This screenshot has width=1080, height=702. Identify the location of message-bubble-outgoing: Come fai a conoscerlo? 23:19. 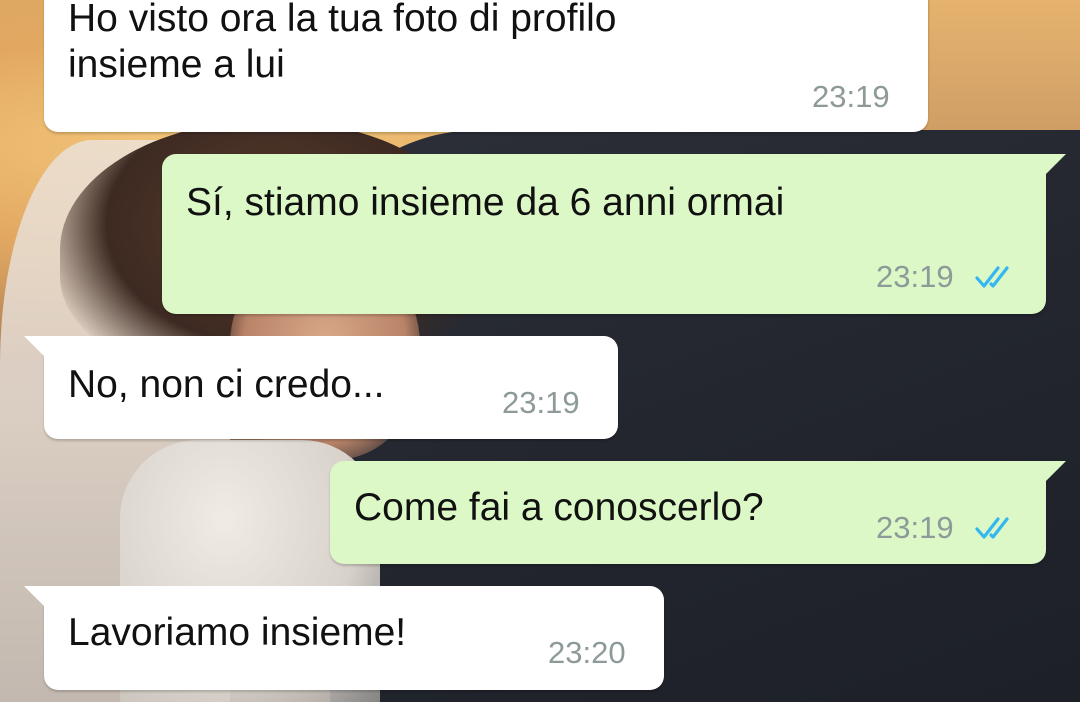
(698, 512).